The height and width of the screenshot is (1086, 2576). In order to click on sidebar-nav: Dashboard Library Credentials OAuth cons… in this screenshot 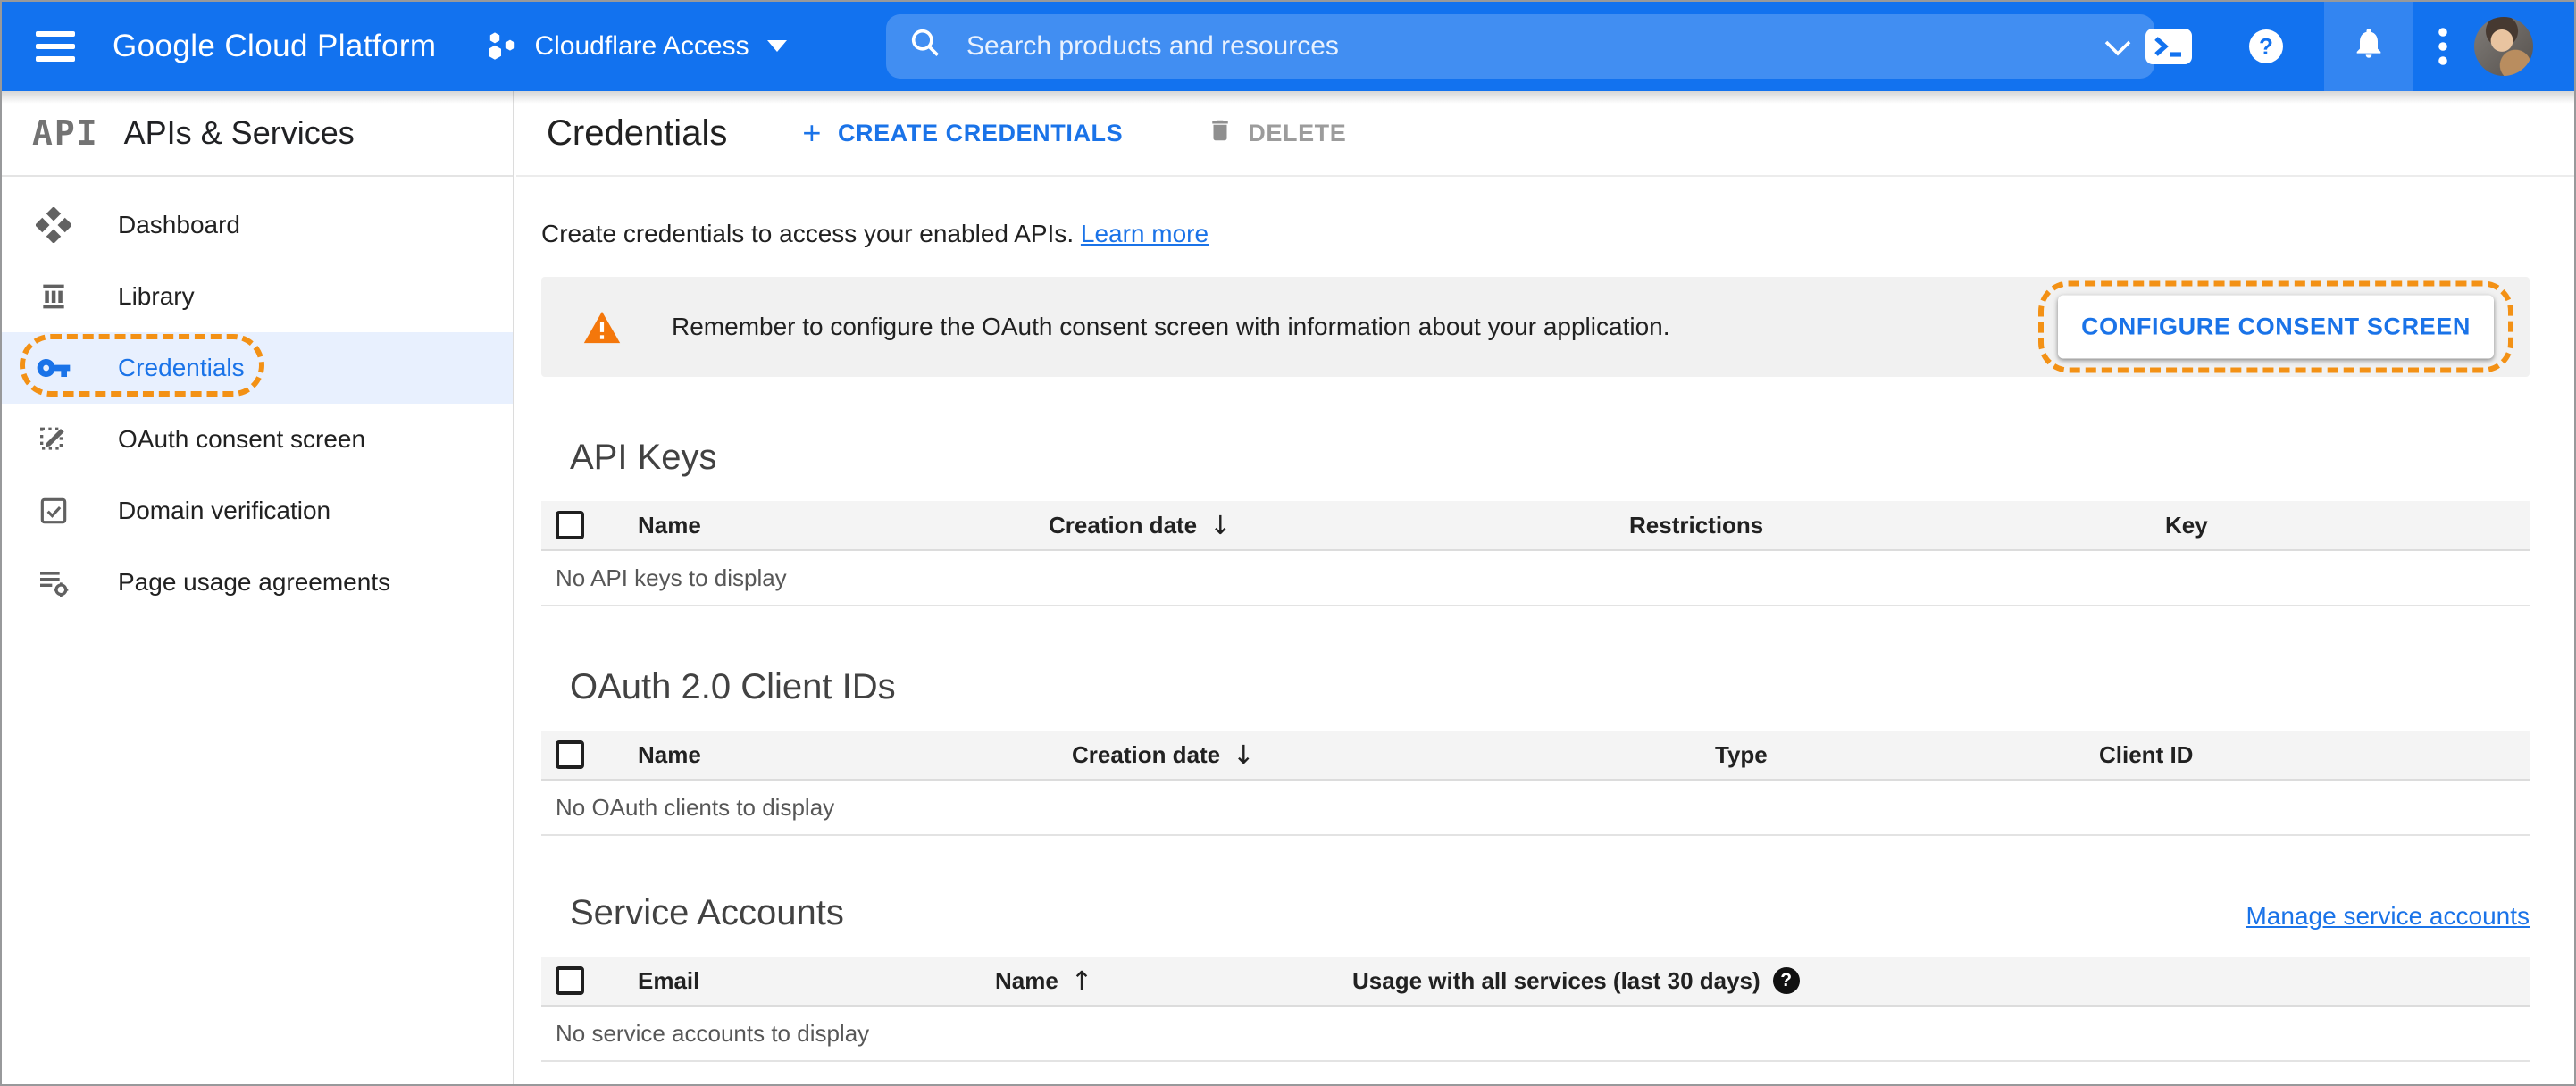, I will do `click(257, 397)`.